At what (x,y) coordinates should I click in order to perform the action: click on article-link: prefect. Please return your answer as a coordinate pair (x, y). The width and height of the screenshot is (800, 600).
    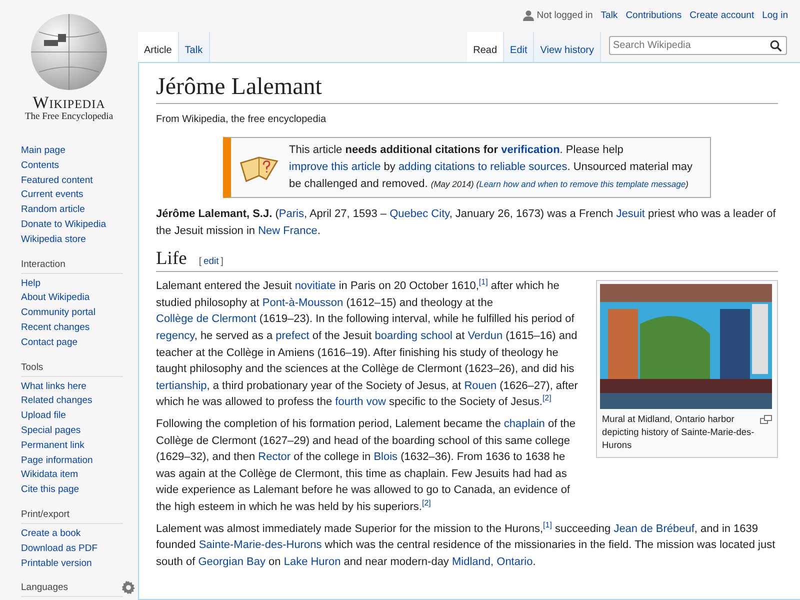
    Looking at the image, I should click on (293, 336).